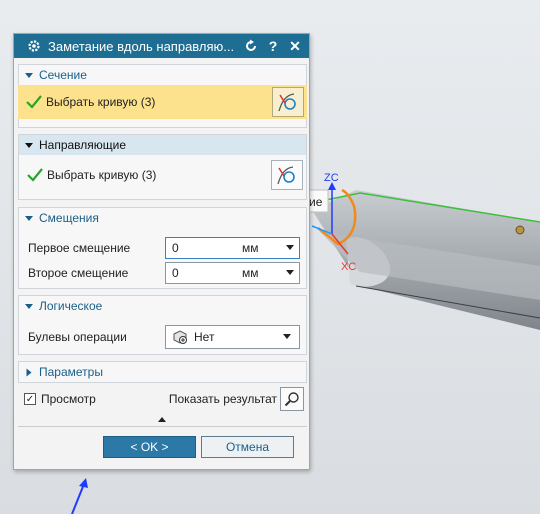  What do you see at coordinates (162, 306) in the screenshot?
I see `group-boolean-header: Логическое` at bounding box center [162, 306].